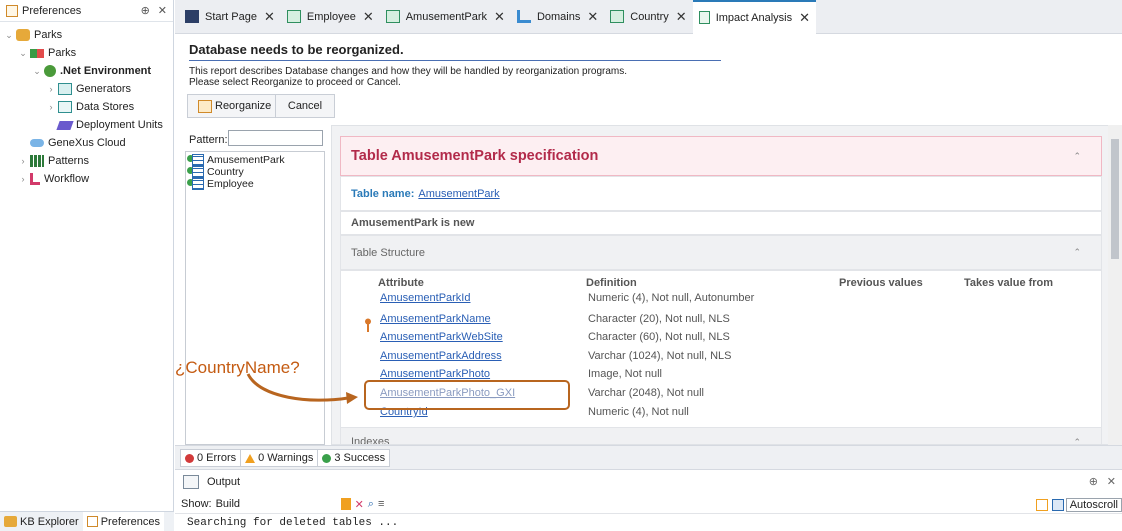 Image resolution: width=1122 pixels, height=531 pixels. Describe the element at coordinates (327, 458) in the screenshot. I see `success-icon` at that location.